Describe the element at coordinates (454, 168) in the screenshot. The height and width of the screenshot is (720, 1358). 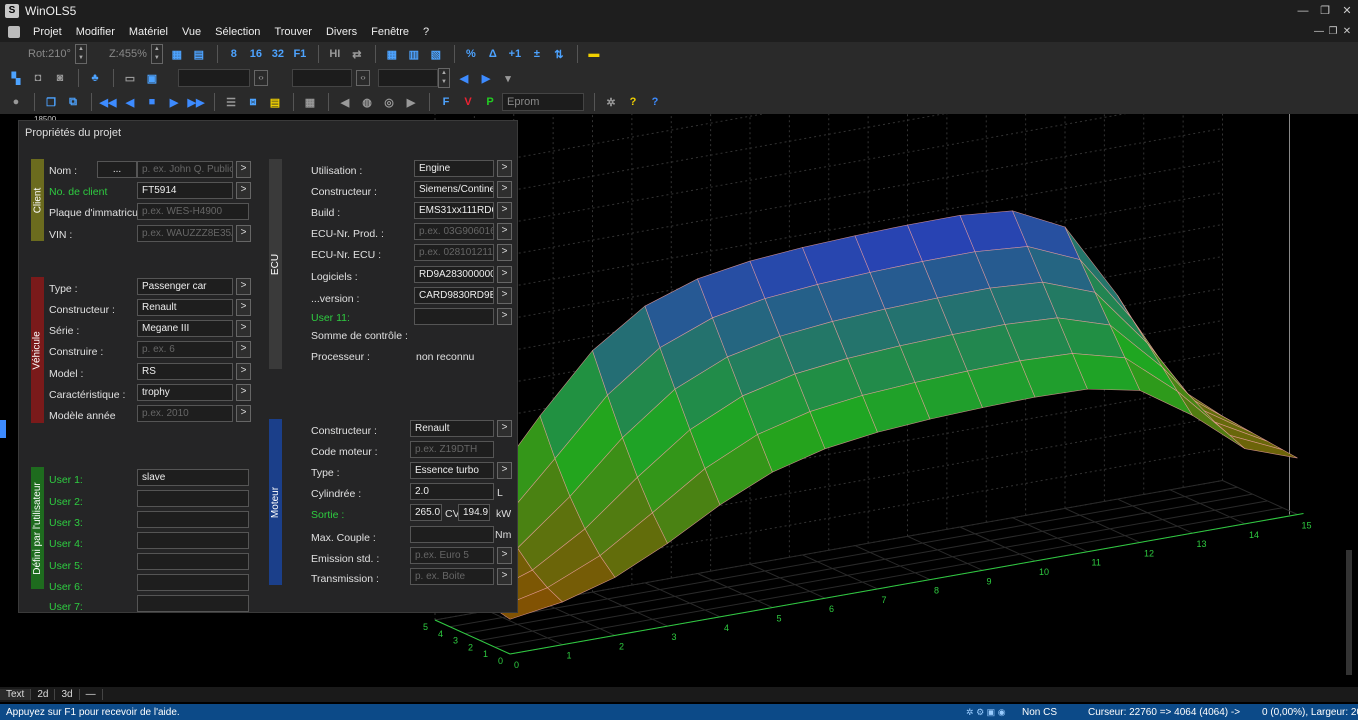
I see `utilisation-input: Engine` at that location.